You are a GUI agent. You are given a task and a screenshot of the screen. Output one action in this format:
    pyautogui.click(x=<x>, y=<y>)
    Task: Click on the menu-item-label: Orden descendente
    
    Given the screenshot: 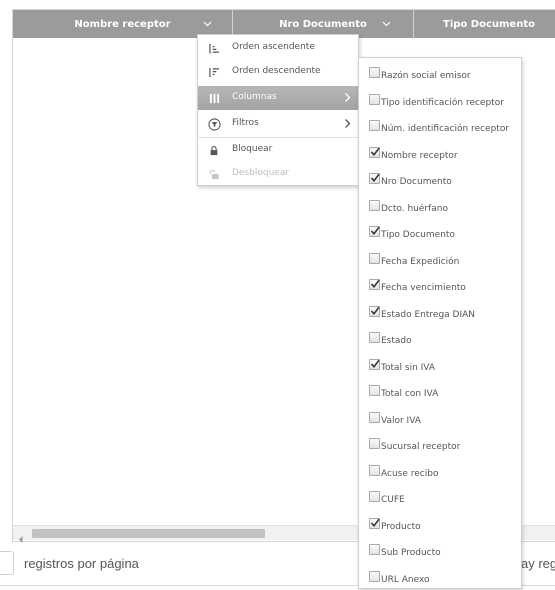 What is the action you would take?
    pyautogui.click(x=276, y=71)
    